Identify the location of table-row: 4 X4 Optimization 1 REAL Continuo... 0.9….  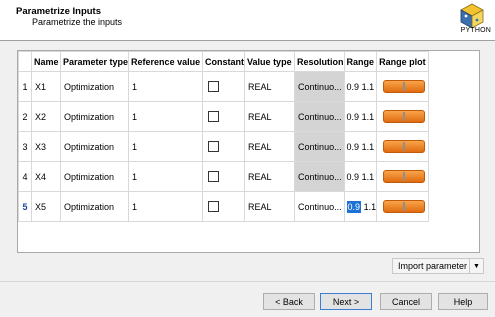
(224, 176).